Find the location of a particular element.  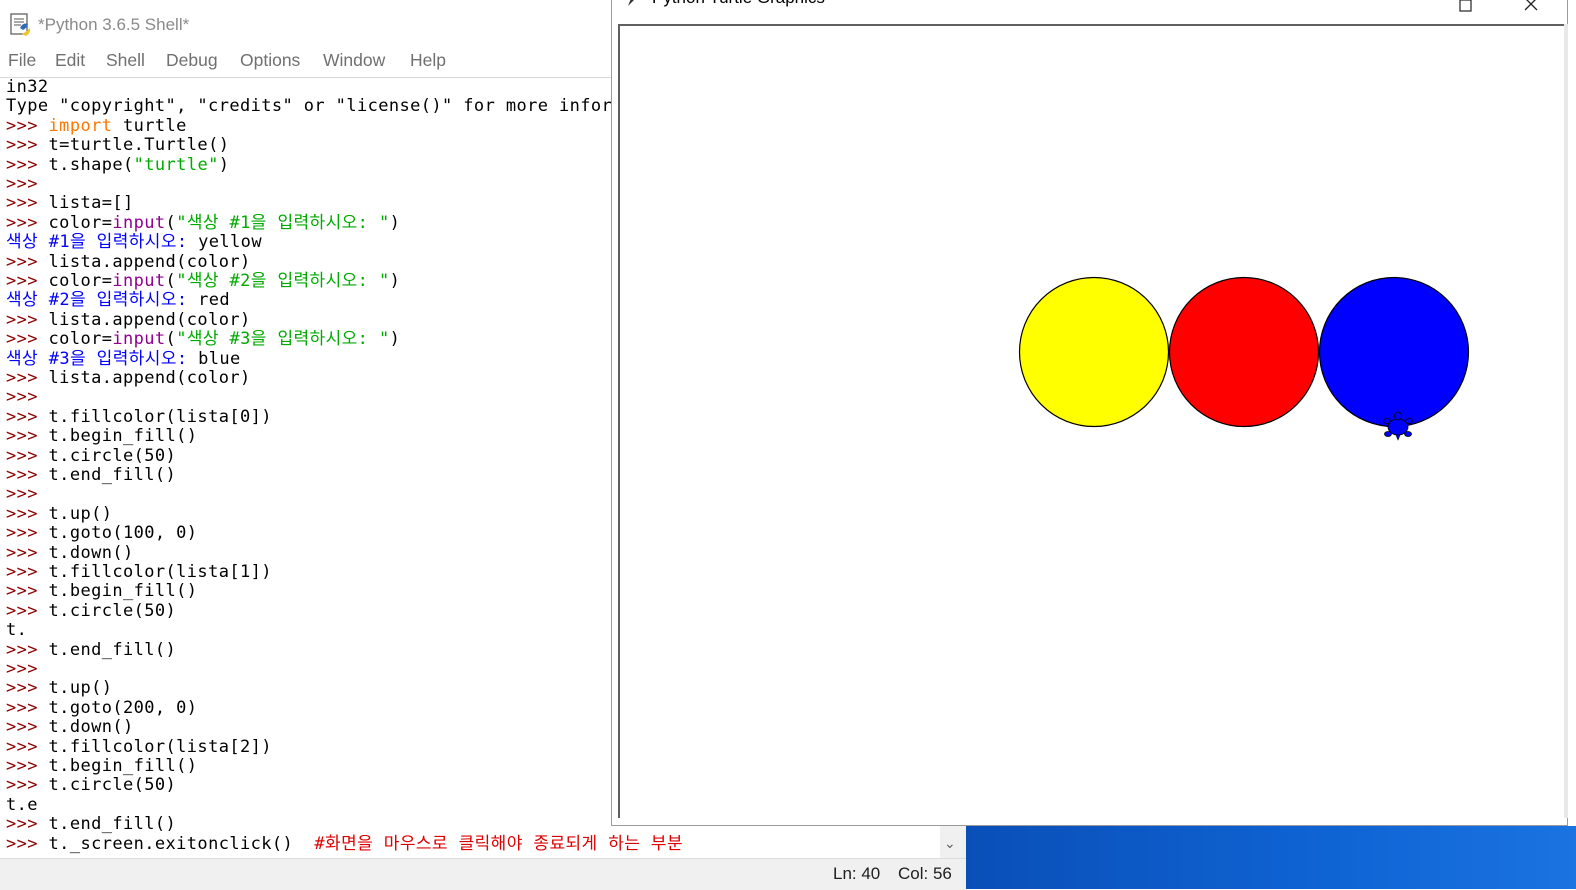

shell-statusbar: Ln: 40 Col: 56 is located at coordinates (483, 874).